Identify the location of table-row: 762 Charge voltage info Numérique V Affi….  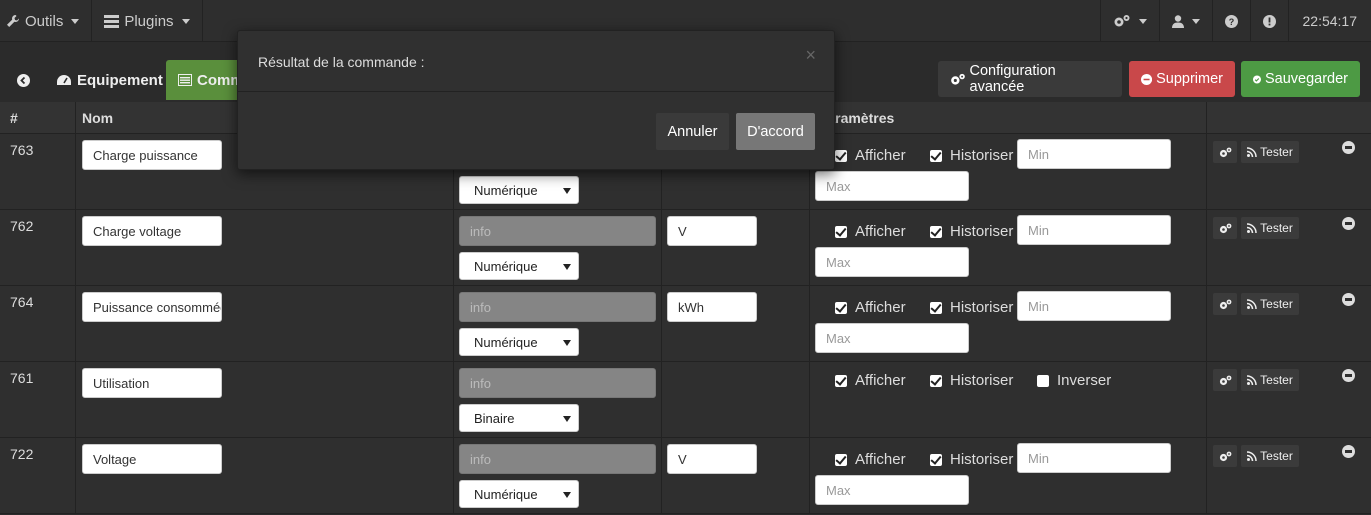
(685, 248).